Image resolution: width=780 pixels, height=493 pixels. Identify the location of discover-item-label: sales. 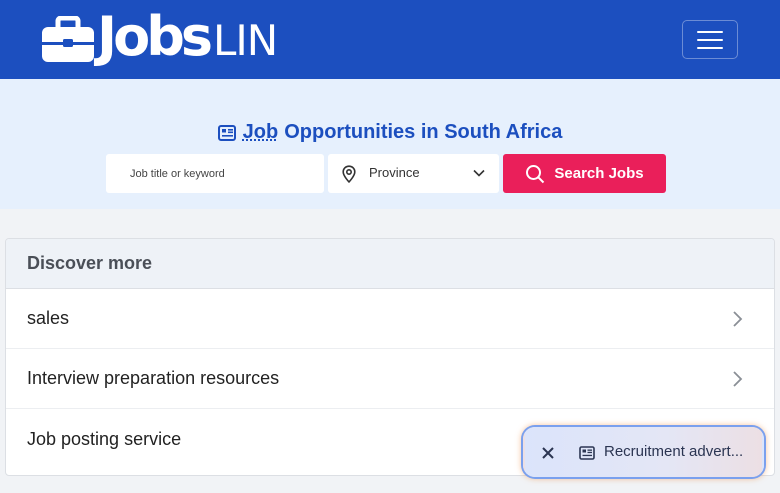
(48, 318).